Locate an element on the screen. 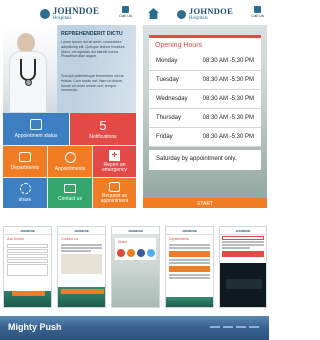  share-label: share is located at coordinates (25, 200).